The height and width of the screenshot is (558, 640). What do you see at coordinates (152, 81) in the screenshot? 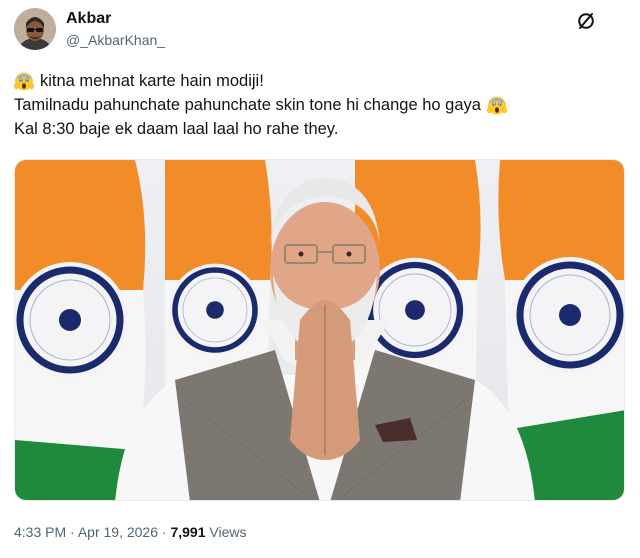
I see `tweet-line-1-text: kitna mehnat karte hain modiji!` at bounding box center [152, 81].